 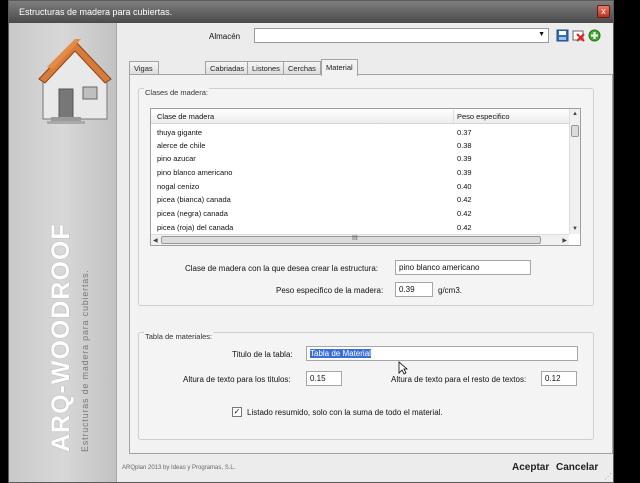 I want to click on table-row: pino blanco americano 0.39, so click(x=360, y=172).